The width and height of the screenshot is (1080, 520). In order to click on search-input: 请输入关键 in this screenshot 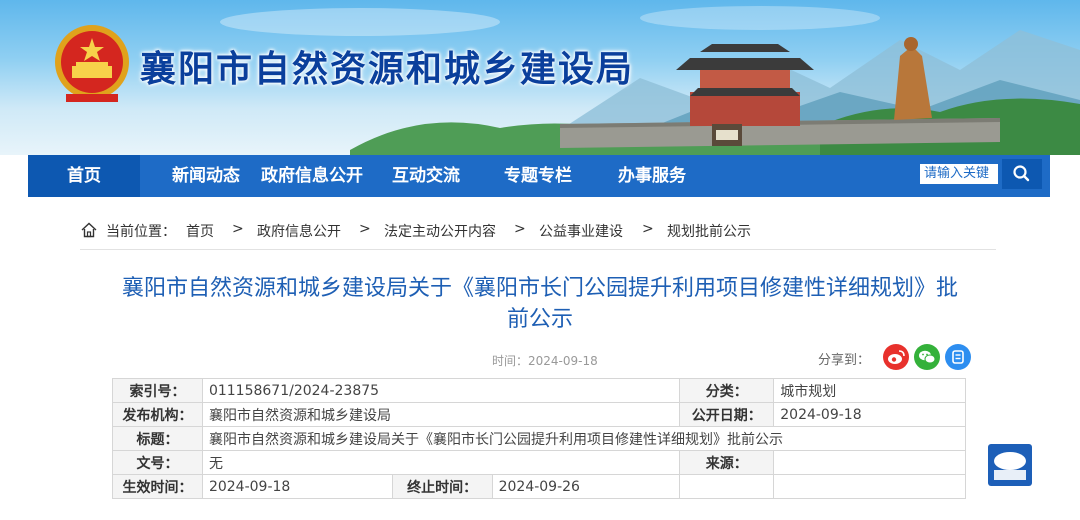, I will do `click(959, 174)`.